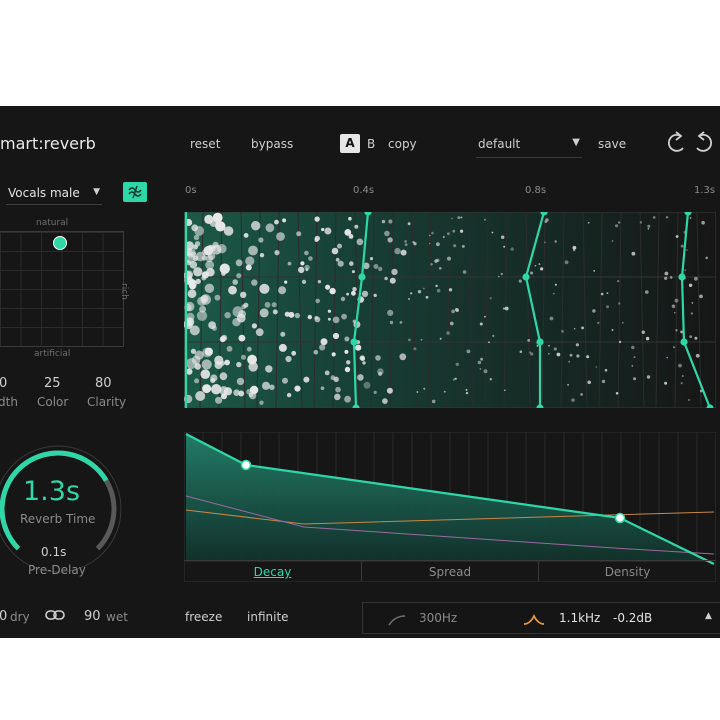  What do you see at coordinates (44, 193) in the screenshot?
I see `profile-value: Vocals male` at bounding box center [44, 193].